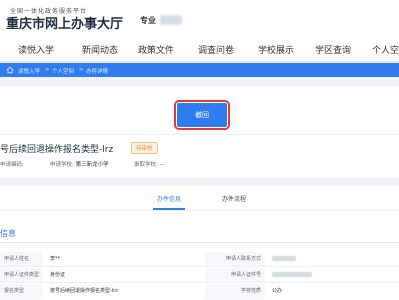 The width and height of the screenshot is (399, 300). What do you see at coordinates (36, 49) in the screenshot?
I see `nav-item-enrollment: 读悦入学` at bounding box center [36, 49].